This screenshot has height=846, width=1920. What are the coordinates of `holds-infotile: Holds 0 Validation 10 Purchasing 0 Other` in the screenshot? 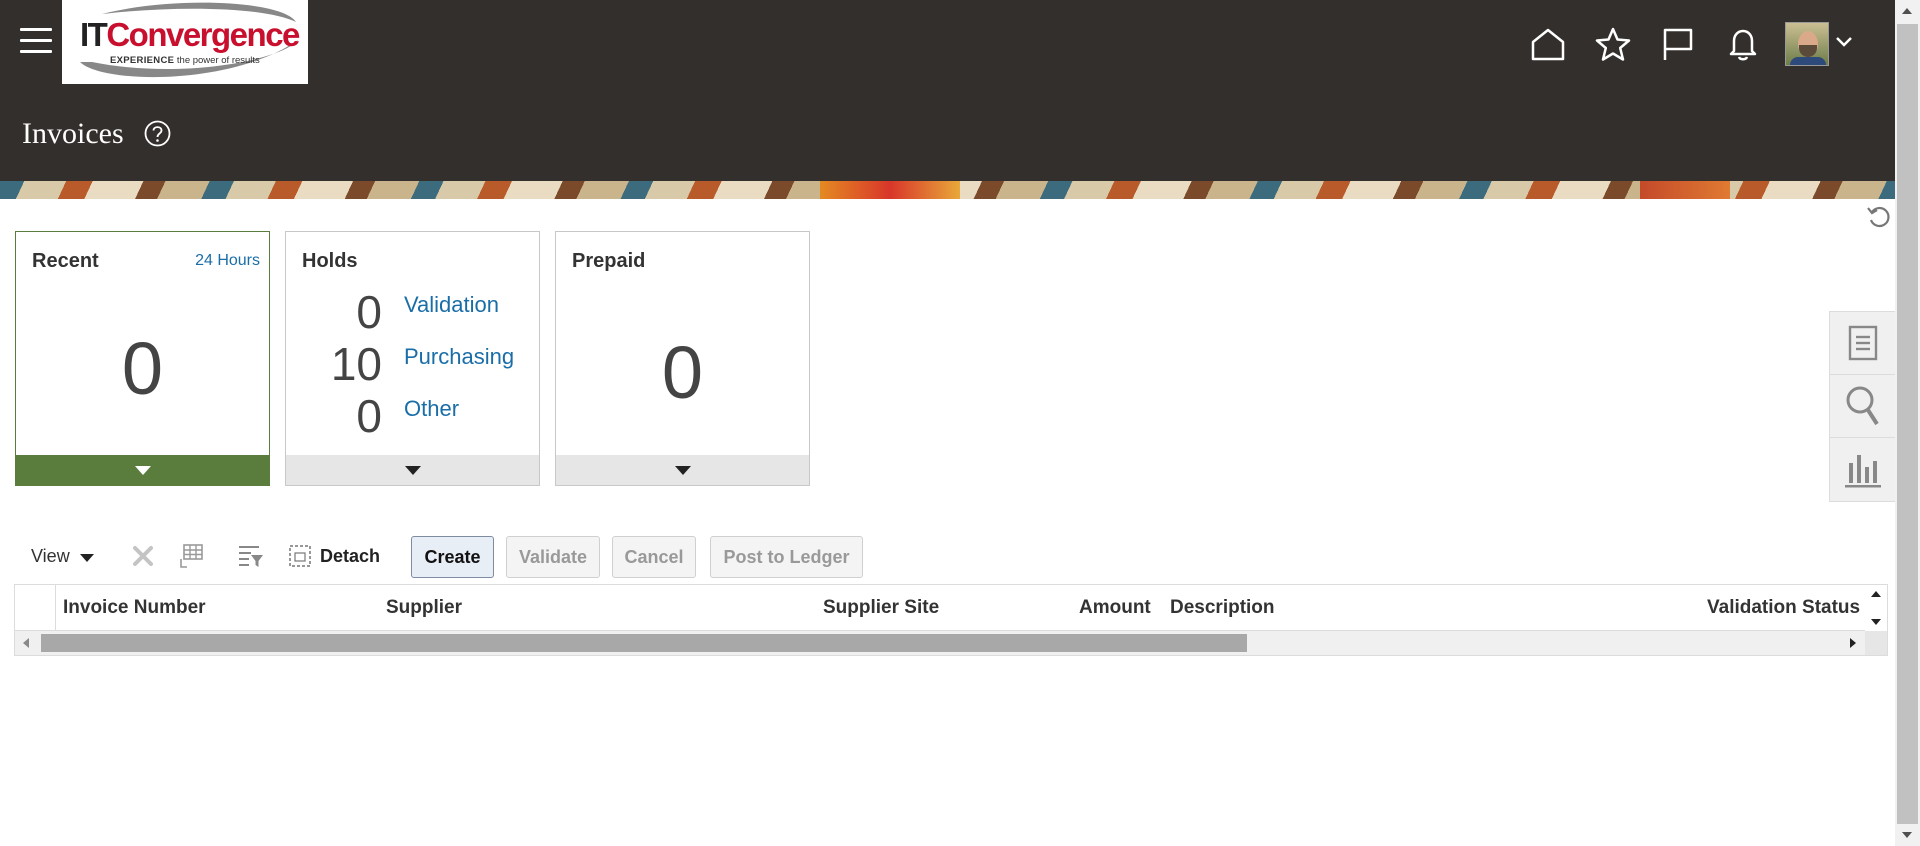 It's located at (412, 358).